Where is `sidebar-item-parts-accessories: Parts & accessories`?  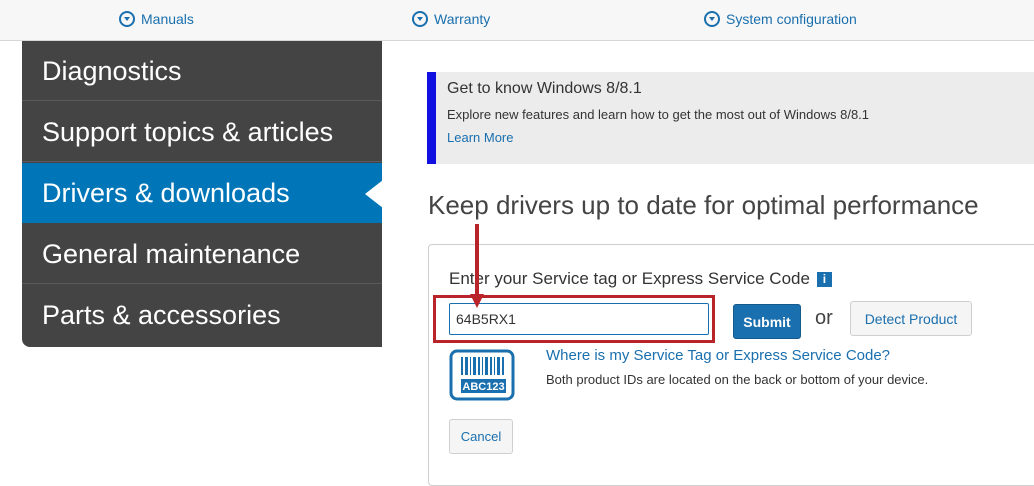
sidebar-item-parts-accessories: Parts & accessories is located at coordinates (202, 315).